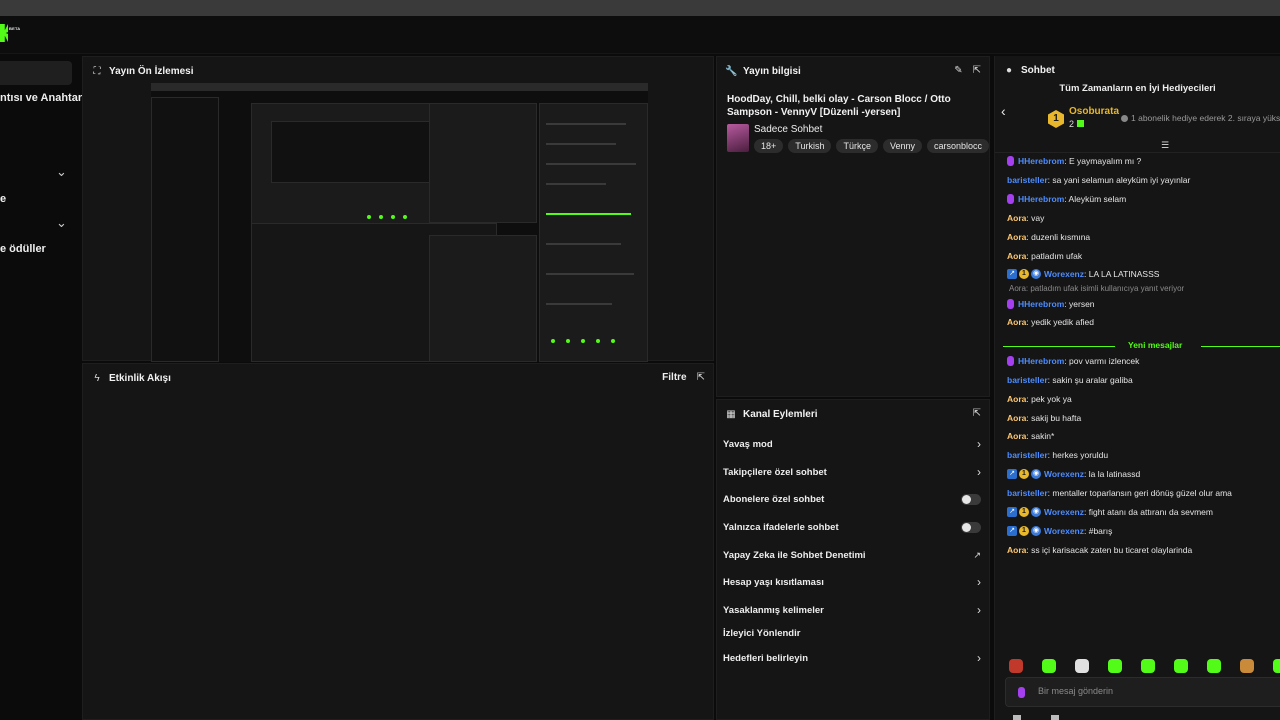  I want to click on kick-logo: BETA, so click(11, 35).